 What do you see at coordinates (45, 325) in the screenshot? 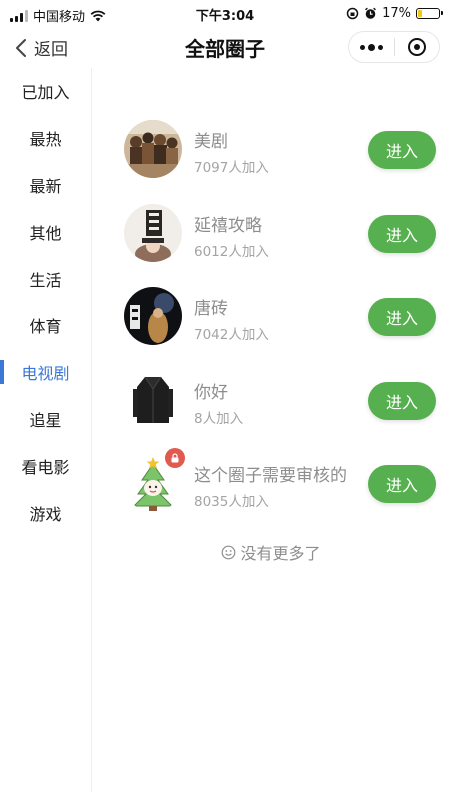
I see `sidebar-item-sports: 体育` at bounding box center [45, 325].